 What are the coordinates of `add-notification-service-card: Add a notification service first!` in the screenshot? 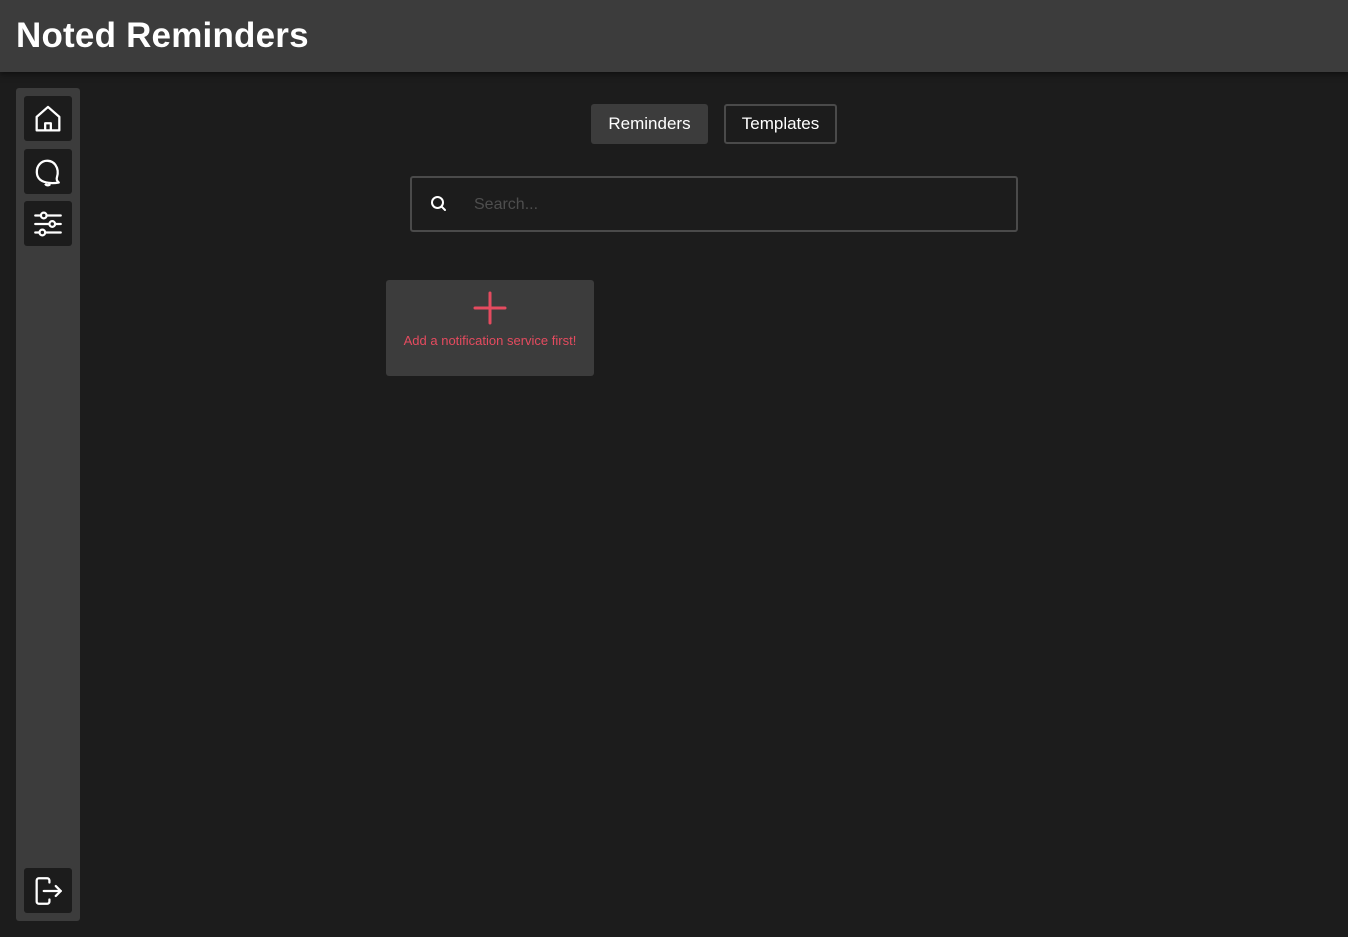 It's located at (490, 328).